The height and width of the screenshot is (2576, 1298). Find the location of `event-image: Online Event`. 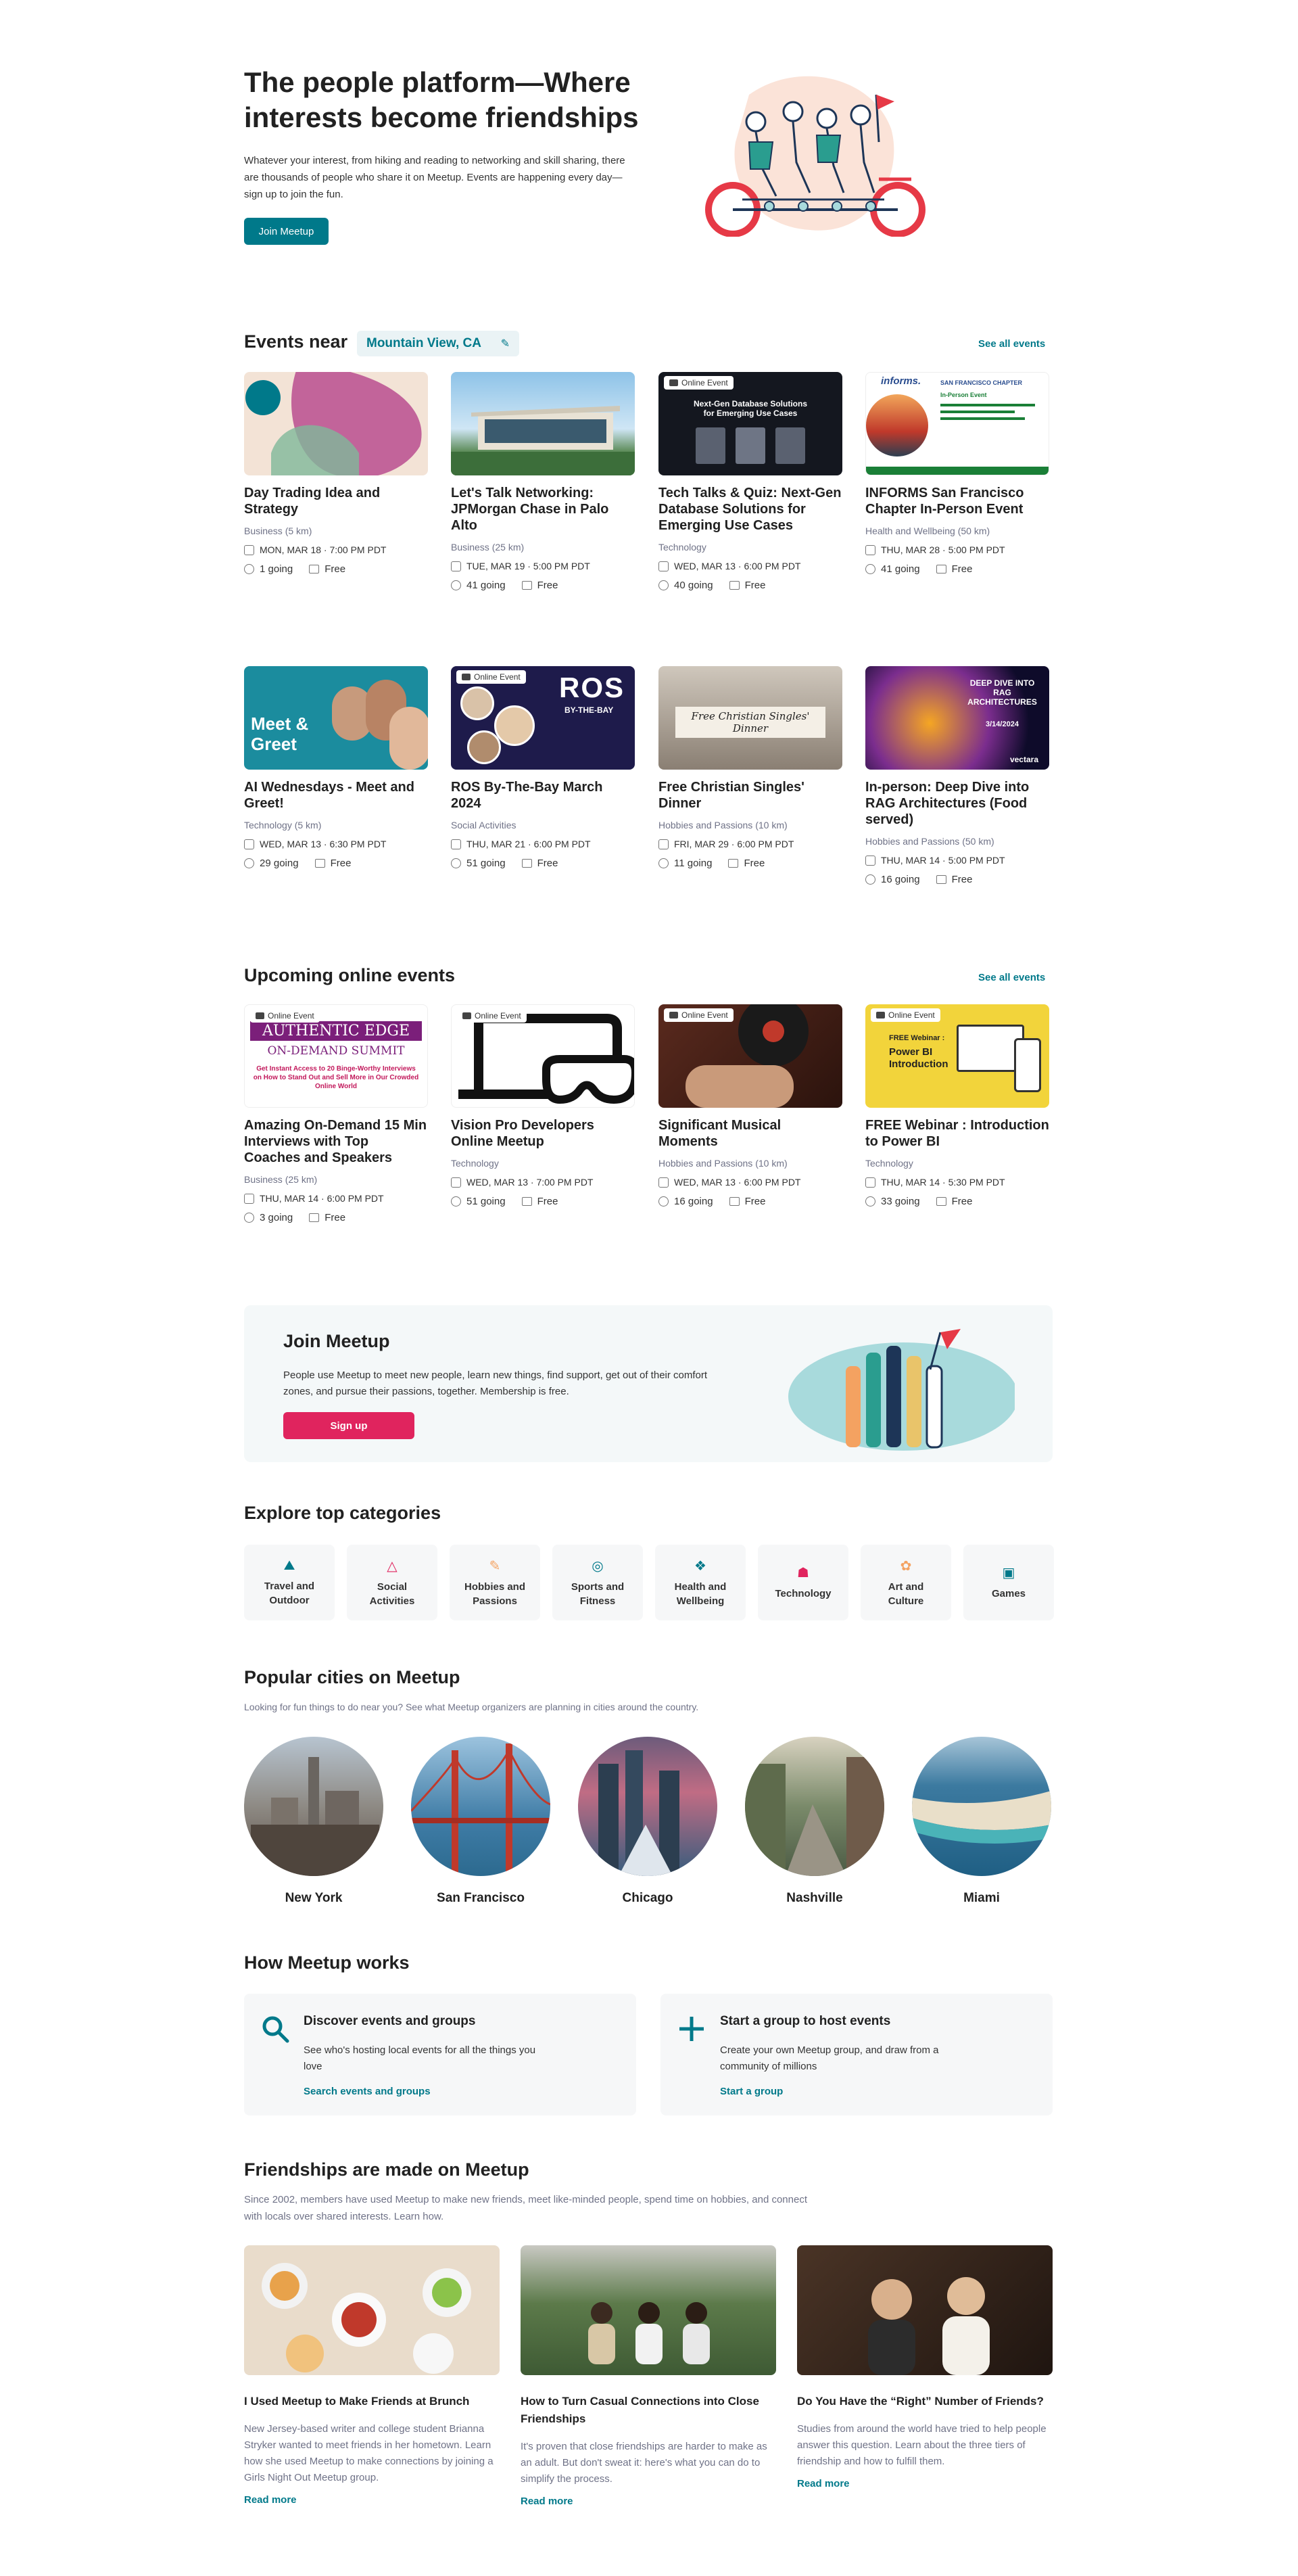

event-image: Online Event is located at coordinates (543, 1056).